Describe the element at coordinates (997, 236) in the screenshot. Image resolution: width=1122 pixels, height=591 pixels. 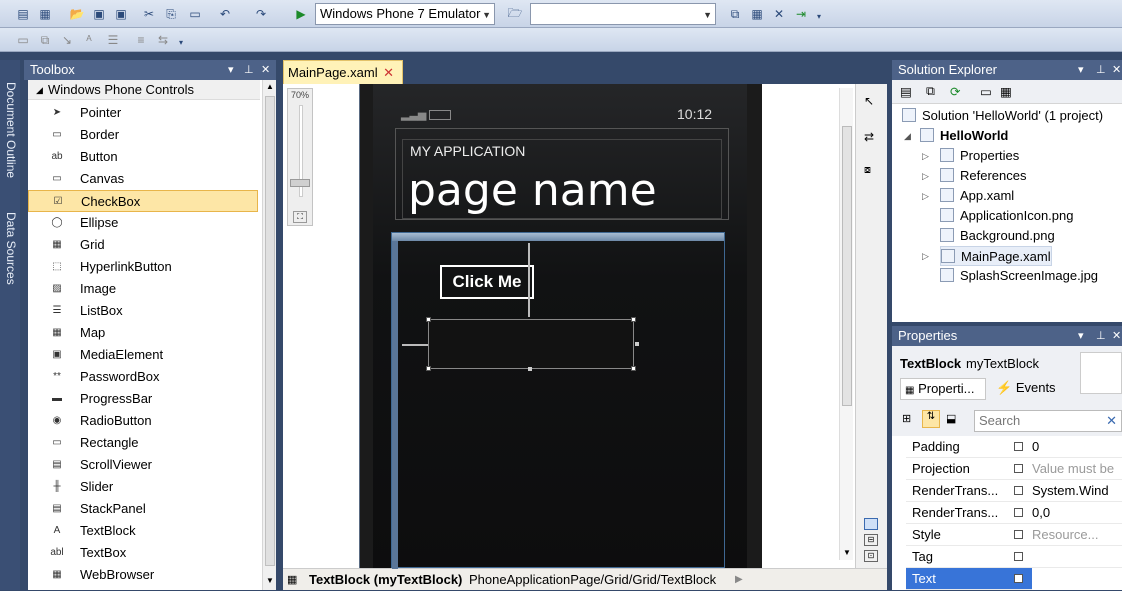
I see `solution-item: Background.png` at that location.